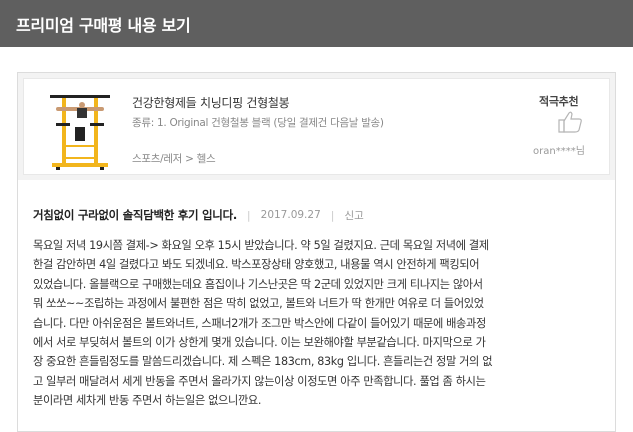 This screenshot has height=432, width=633. I want to click on product-name: 건강한형제들 치닝디핑 건형철봉, so click(211, 102).